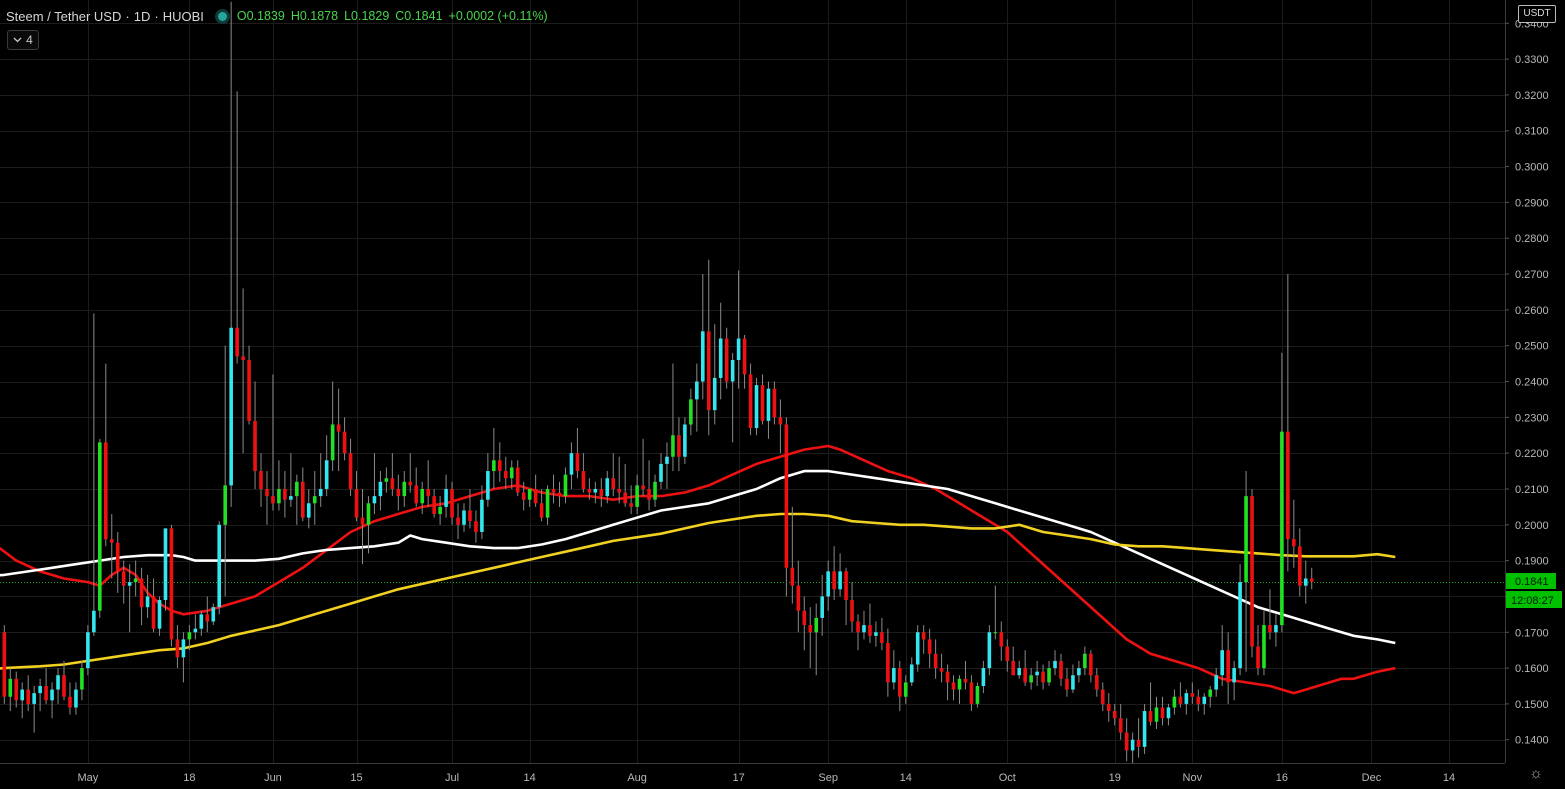 The height and width of the screenshot is (789, 1565). Describe the element at coordinates (1282, 778) in the screenshot. I see `x-tick-label: 16` at that location.